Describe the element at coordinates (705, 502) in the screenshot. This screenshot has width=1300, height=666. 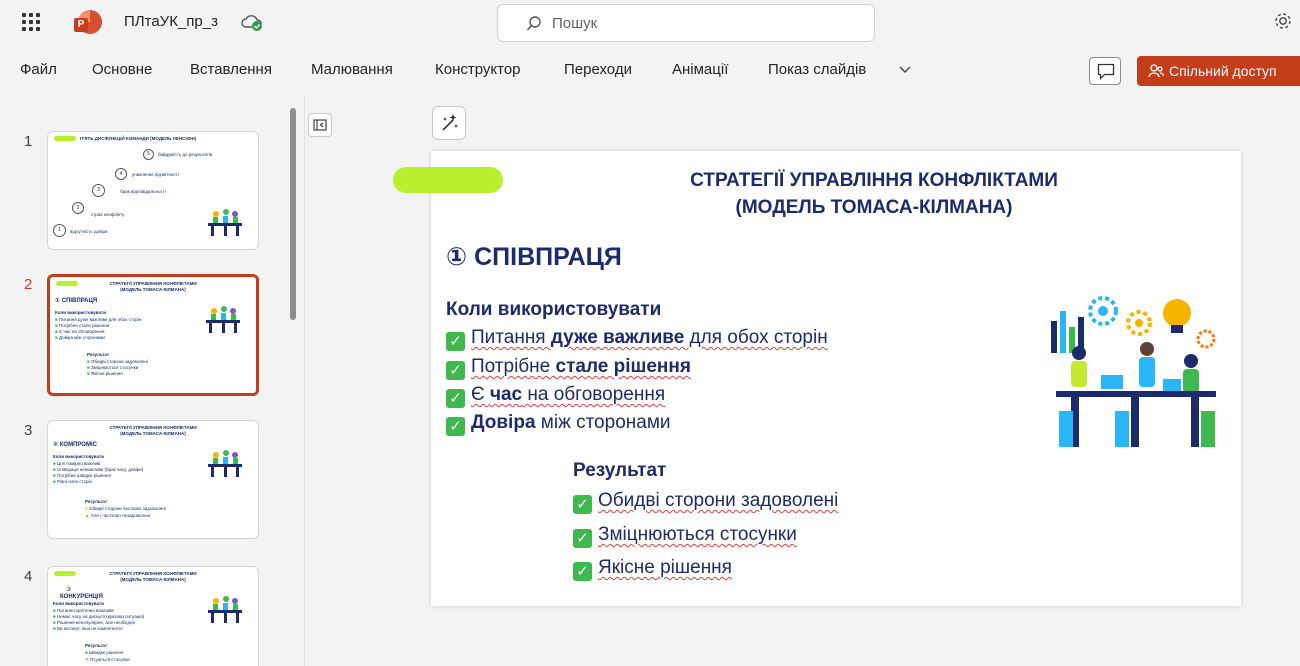
I see `result-item: ✓ Обидві сторони задоволені` at that location.